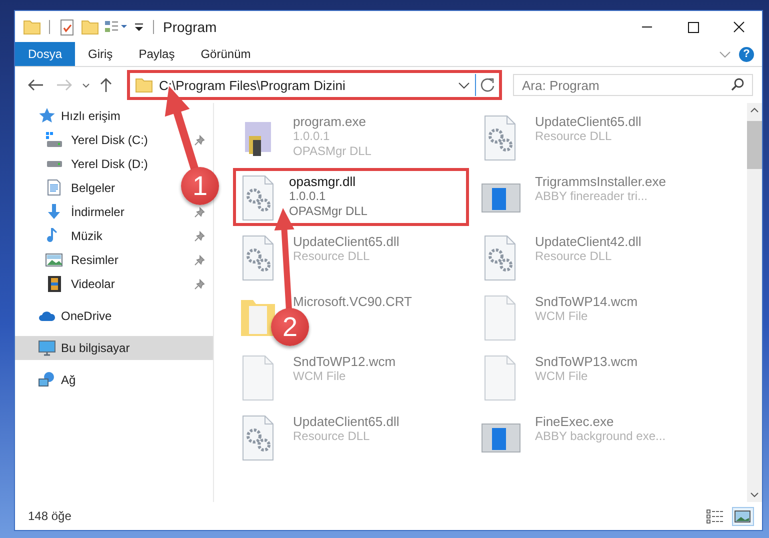 The image size is (769, 538). What do you see at coordinates (330, 121) in the screenshot?
I see `file-name: program.exe` at bounding box center [330, 121].